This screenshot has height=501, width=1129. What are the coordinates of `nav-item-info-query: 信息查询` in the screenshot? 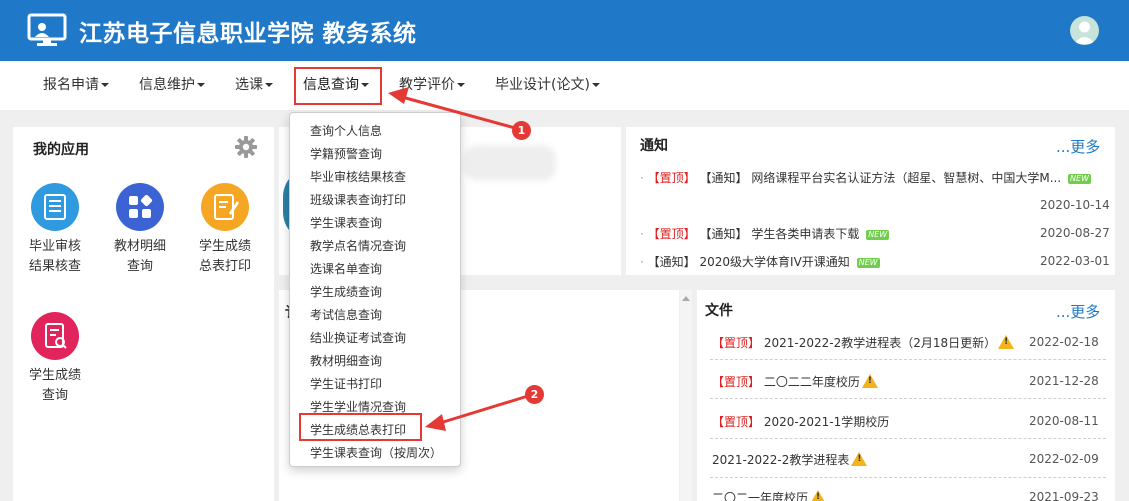 It's located at (336, 85).